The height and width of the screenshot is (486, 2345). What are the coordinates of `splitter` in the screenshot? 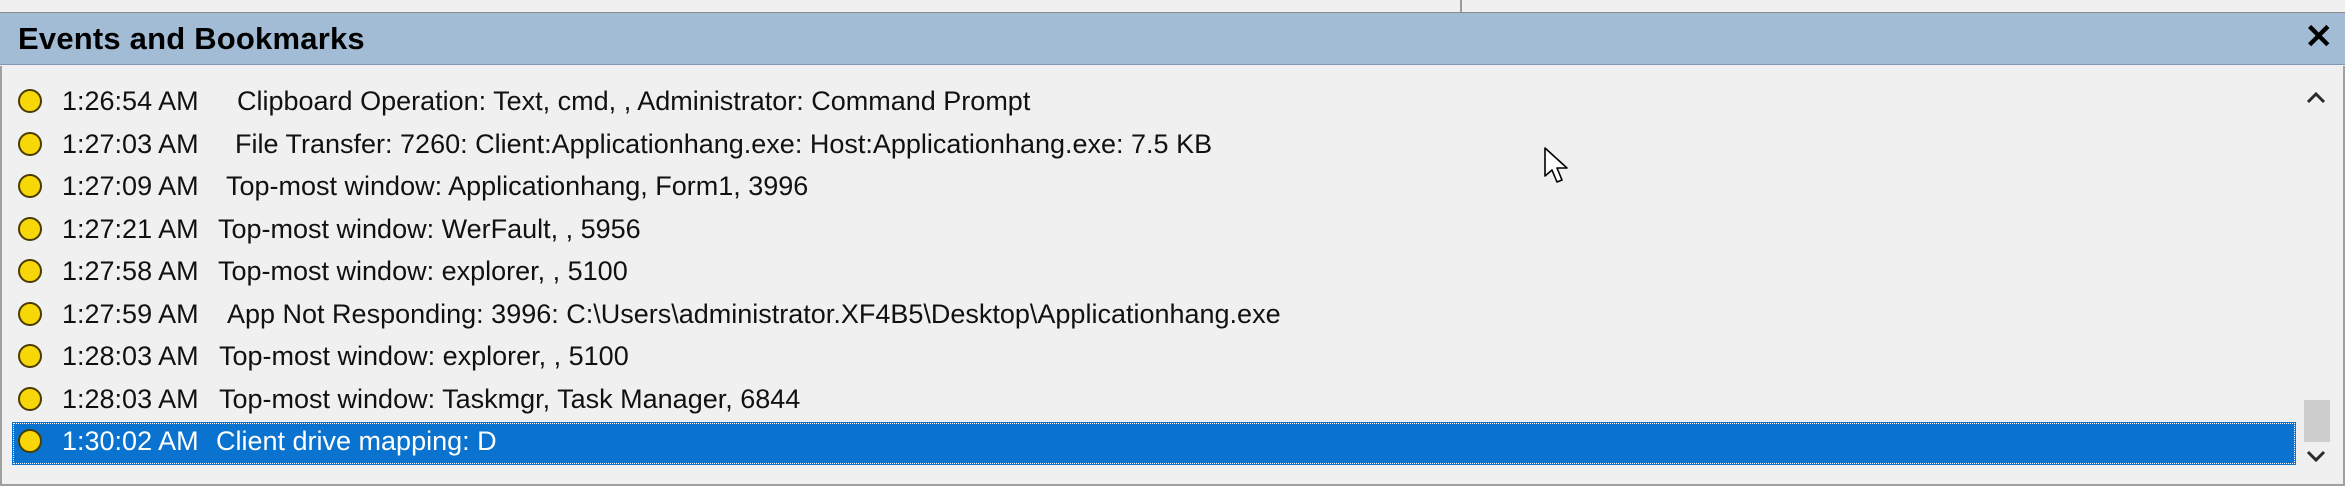 It's located at (1461, 6).